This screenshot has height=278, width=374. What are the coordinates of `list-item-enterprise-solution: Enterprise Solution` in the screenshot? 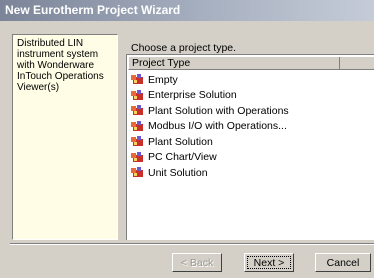 It's located at (210, 96).